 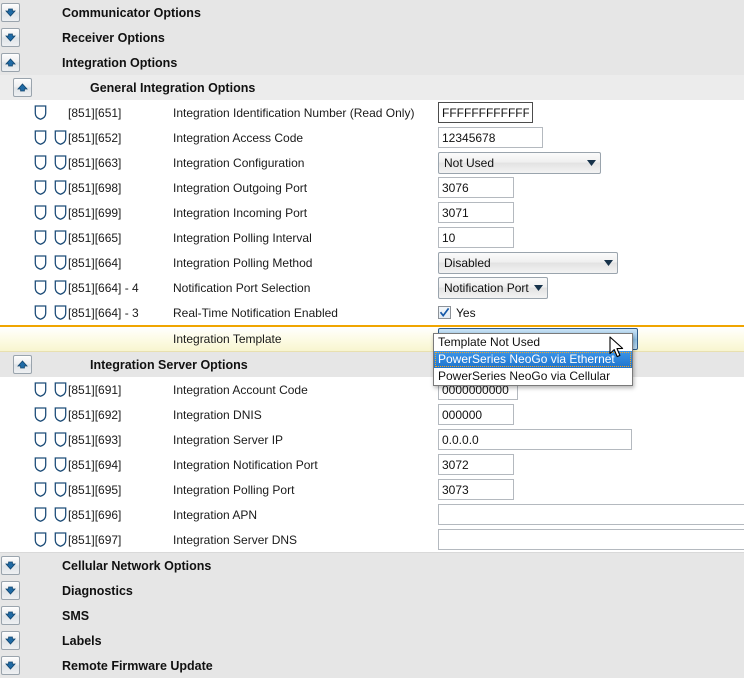 I want to click on section-title-wrap: Remote Firmware Update, so click(x=116, y=665).